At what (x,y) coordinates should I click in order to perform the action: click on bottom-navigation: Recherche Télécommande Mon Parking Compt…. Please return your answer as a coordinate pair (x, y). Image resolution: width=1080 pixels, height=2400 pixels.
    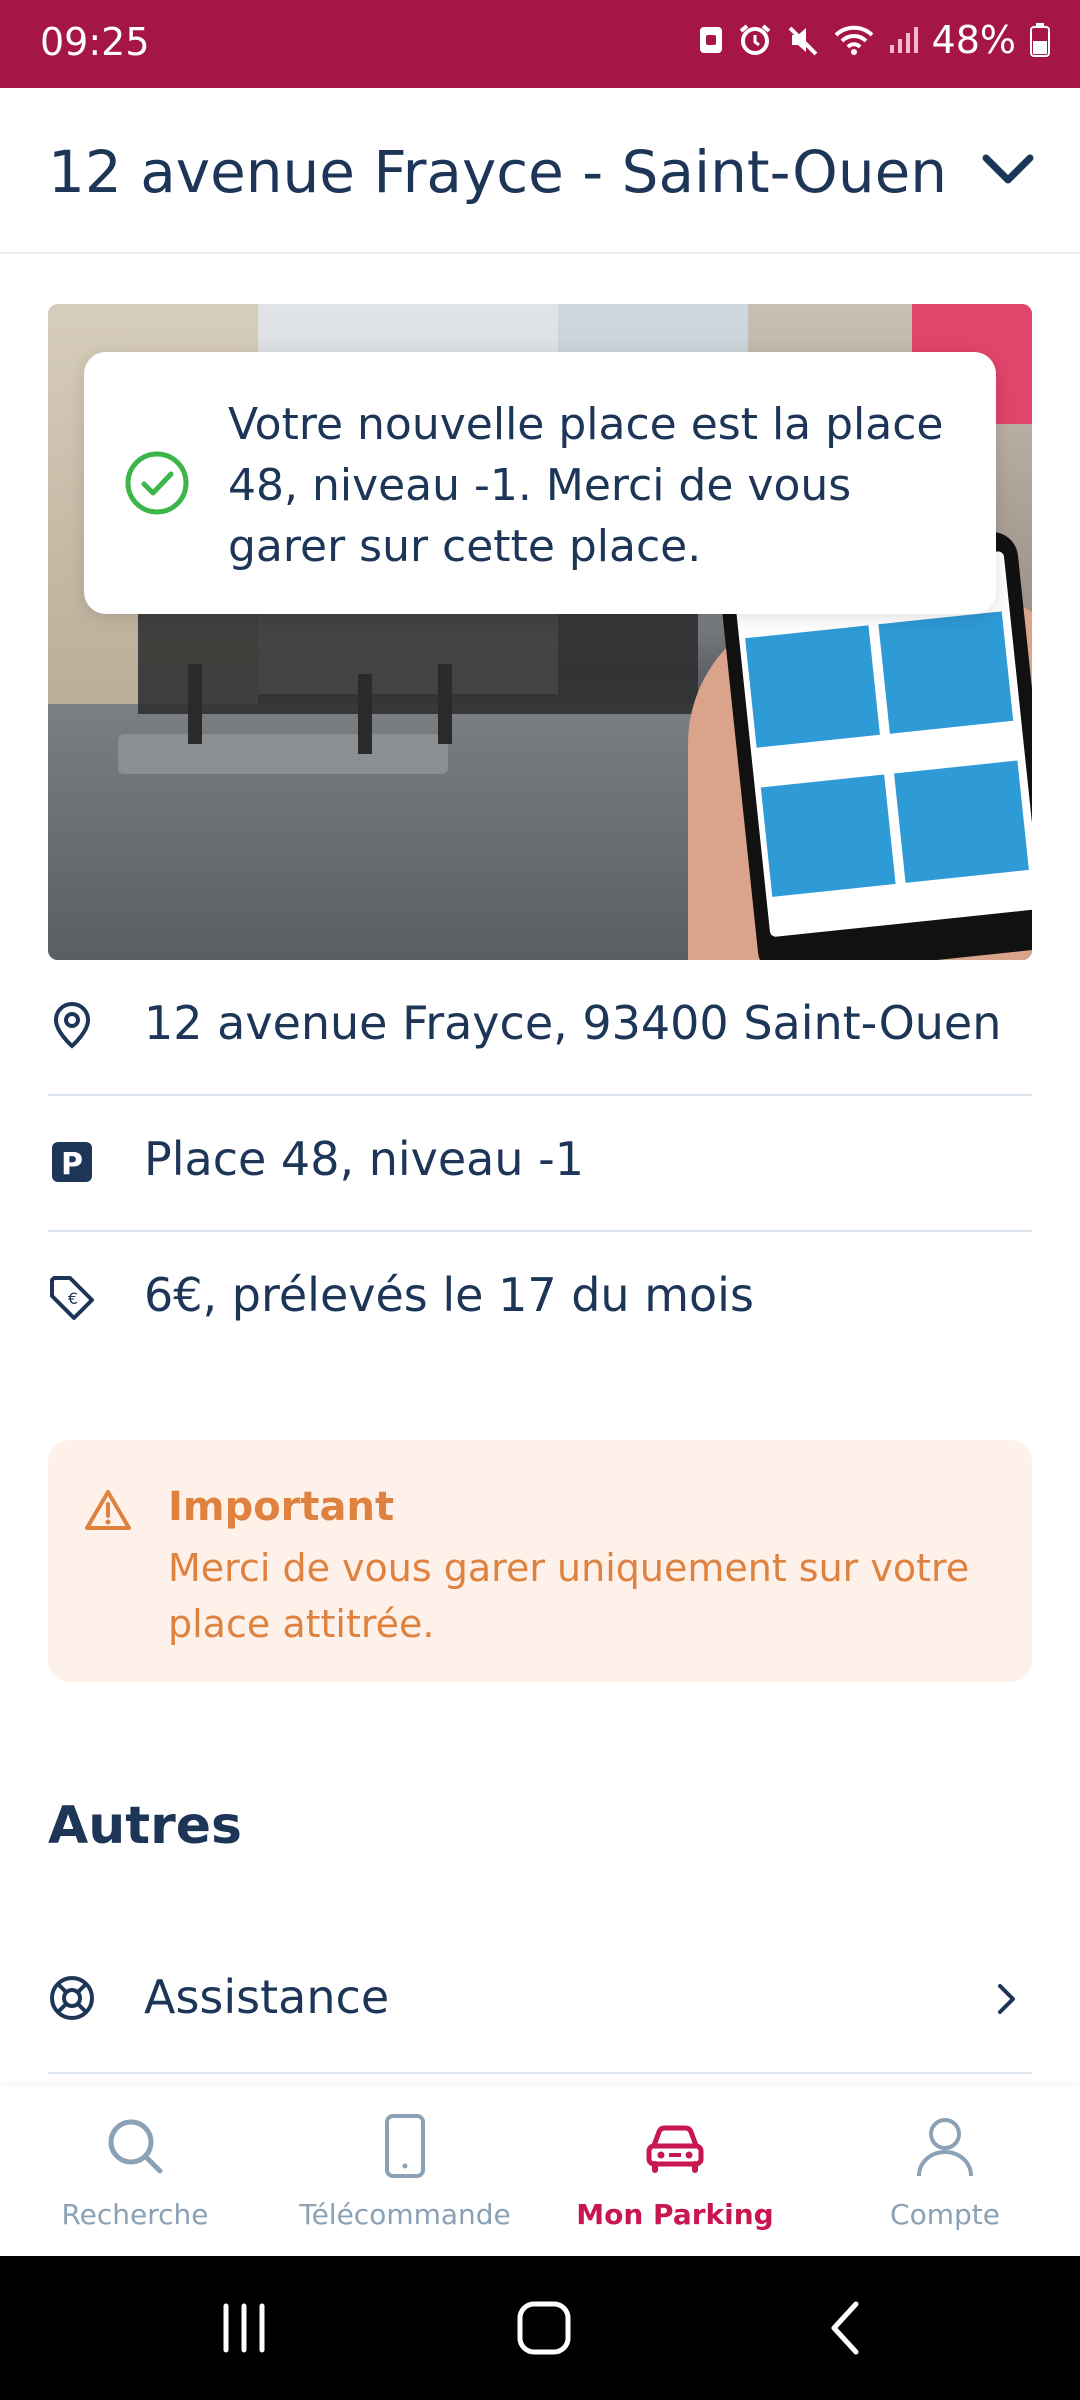
    Looking at the image, I should click on (540, 2171).